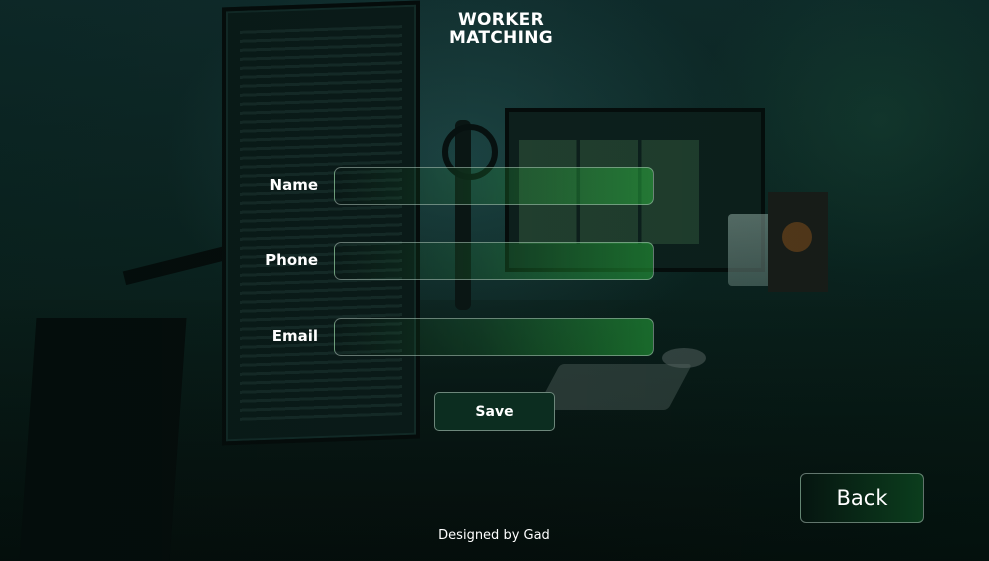 Image resolution: width=989 pixels, height=561 pixels. Describe the element at coordinates (291, 260) in the screenshot. I see `phone-label: Phone` at that location.